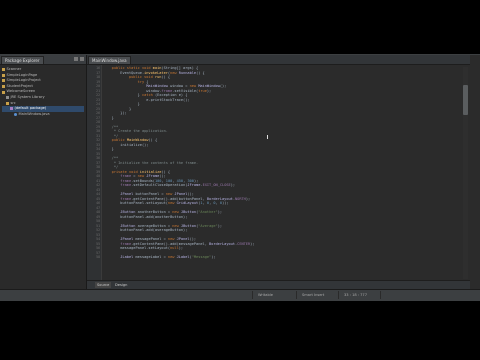  Describe the element at coordinates (98, 131) in the screenshot. I see `line-number: 30` at that location.